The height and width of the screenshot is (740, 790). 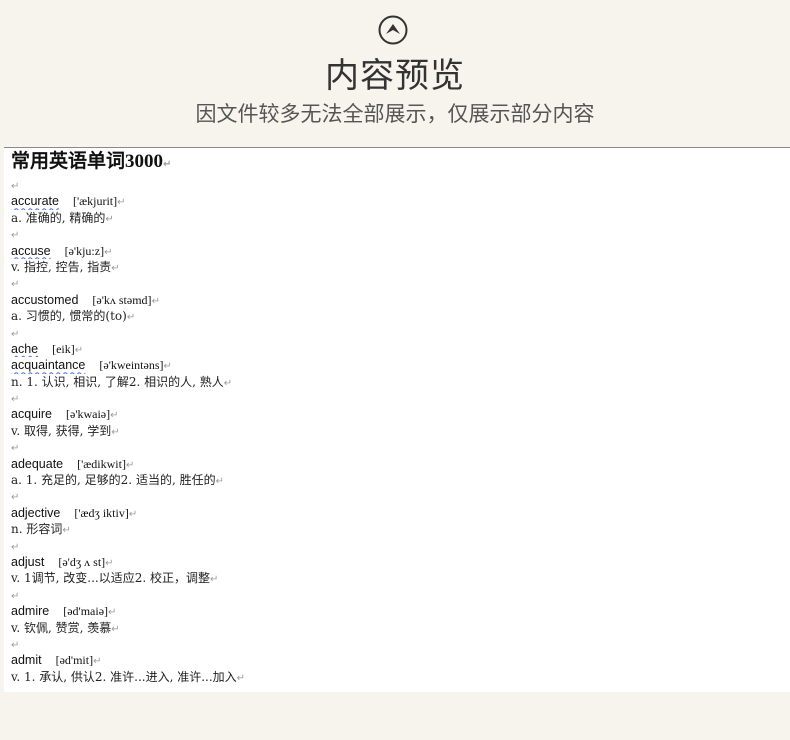 I want to click on phonetic: ['ædʒ iktiv], so click(x=101, y=512).